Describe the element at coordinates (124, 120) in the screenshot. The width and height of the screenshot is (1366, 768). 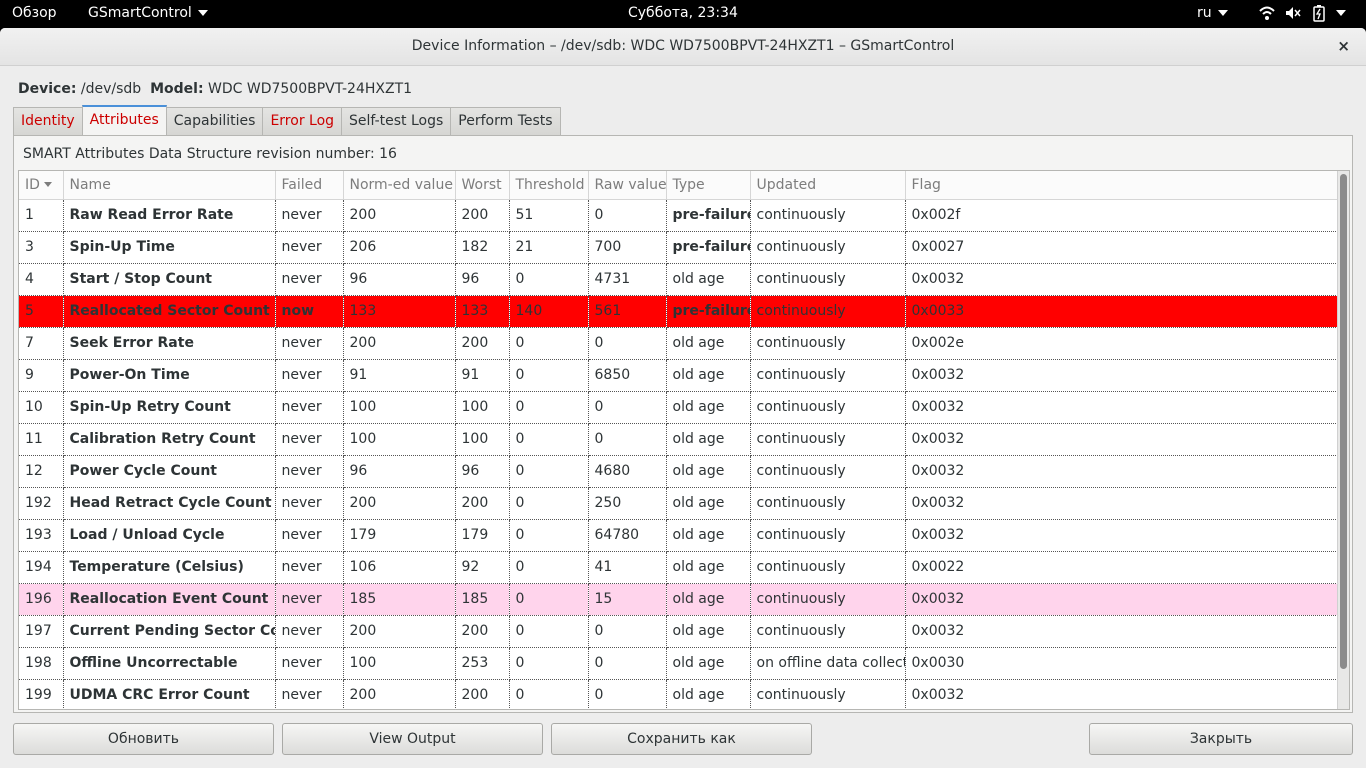
I see `tab-attributes: Attributes` at that location.